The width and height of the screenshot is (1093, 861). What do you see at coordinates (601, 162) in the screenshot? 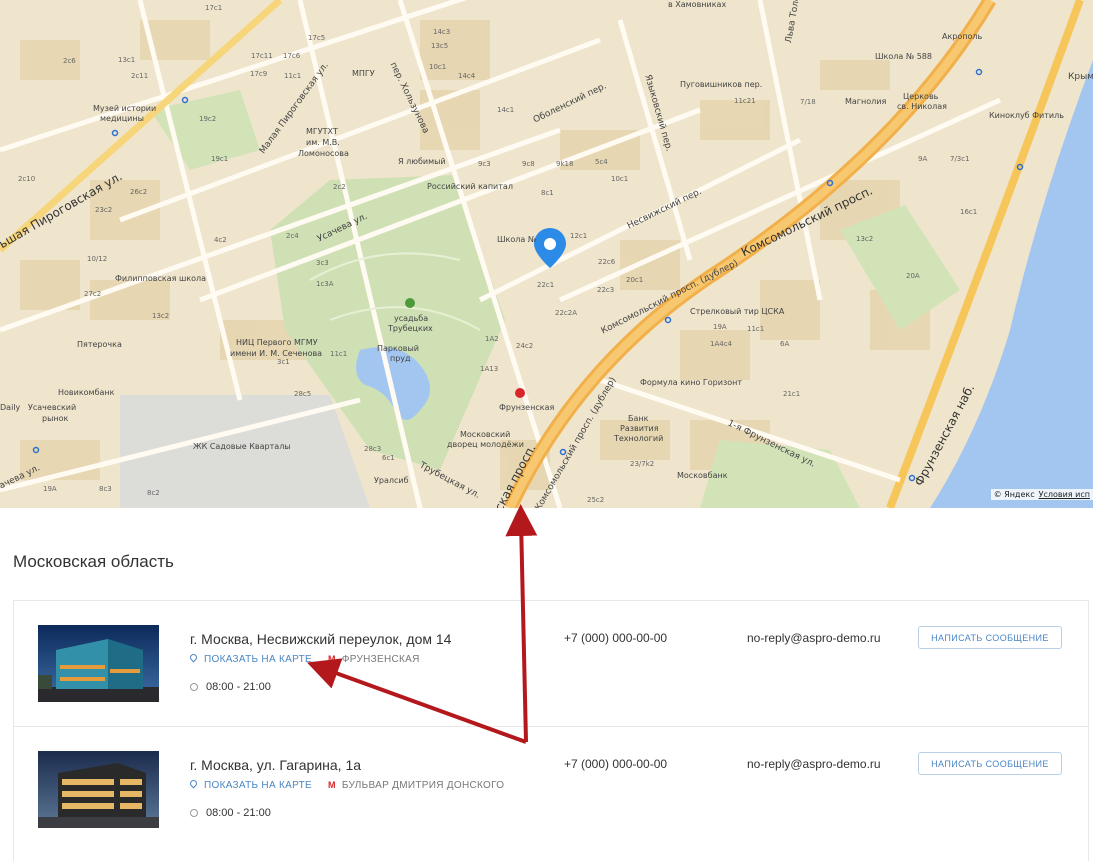
I see `map-house-number: 5c4` at bounding box center [601, 162].